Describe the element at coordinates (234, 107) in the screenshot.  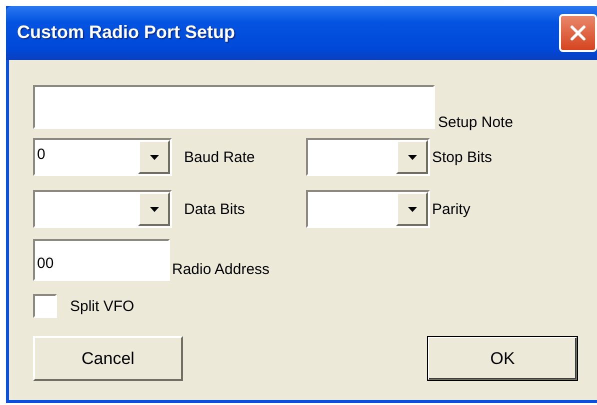
I see `setup-note-field` at that location.